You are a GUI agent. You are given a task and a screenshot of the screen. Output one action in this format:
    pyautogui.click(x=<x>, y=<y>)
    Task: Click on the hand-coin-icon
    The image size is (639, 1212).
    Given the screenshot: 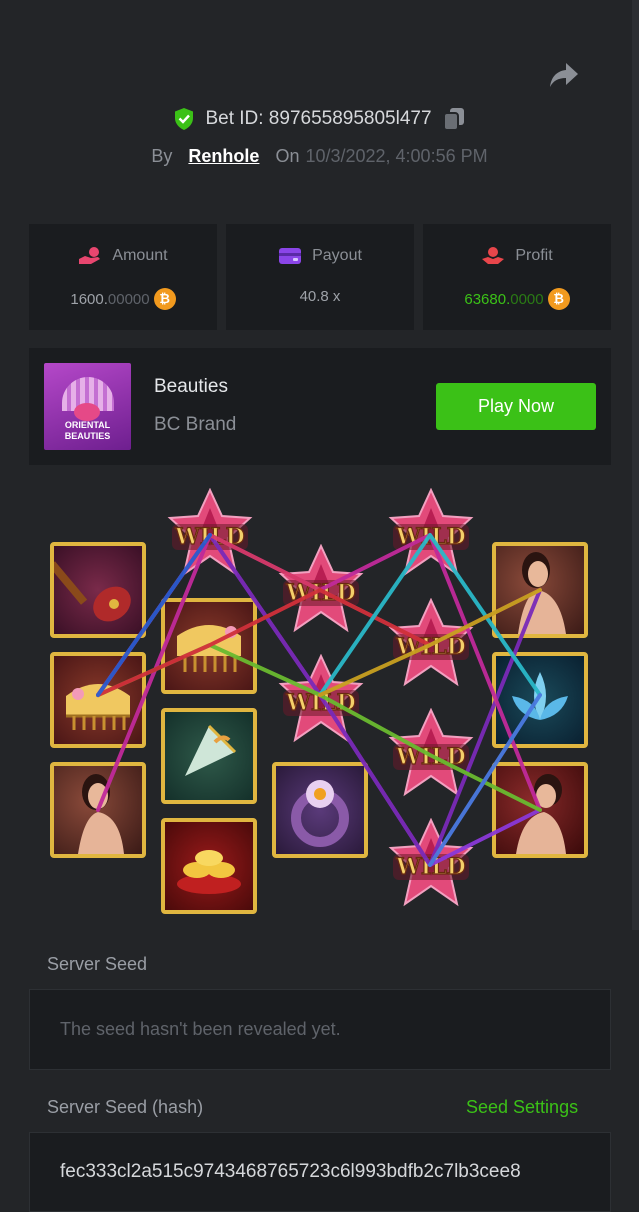 What is the action you would take?
    pyautogui.click(x=90, y=255)
    